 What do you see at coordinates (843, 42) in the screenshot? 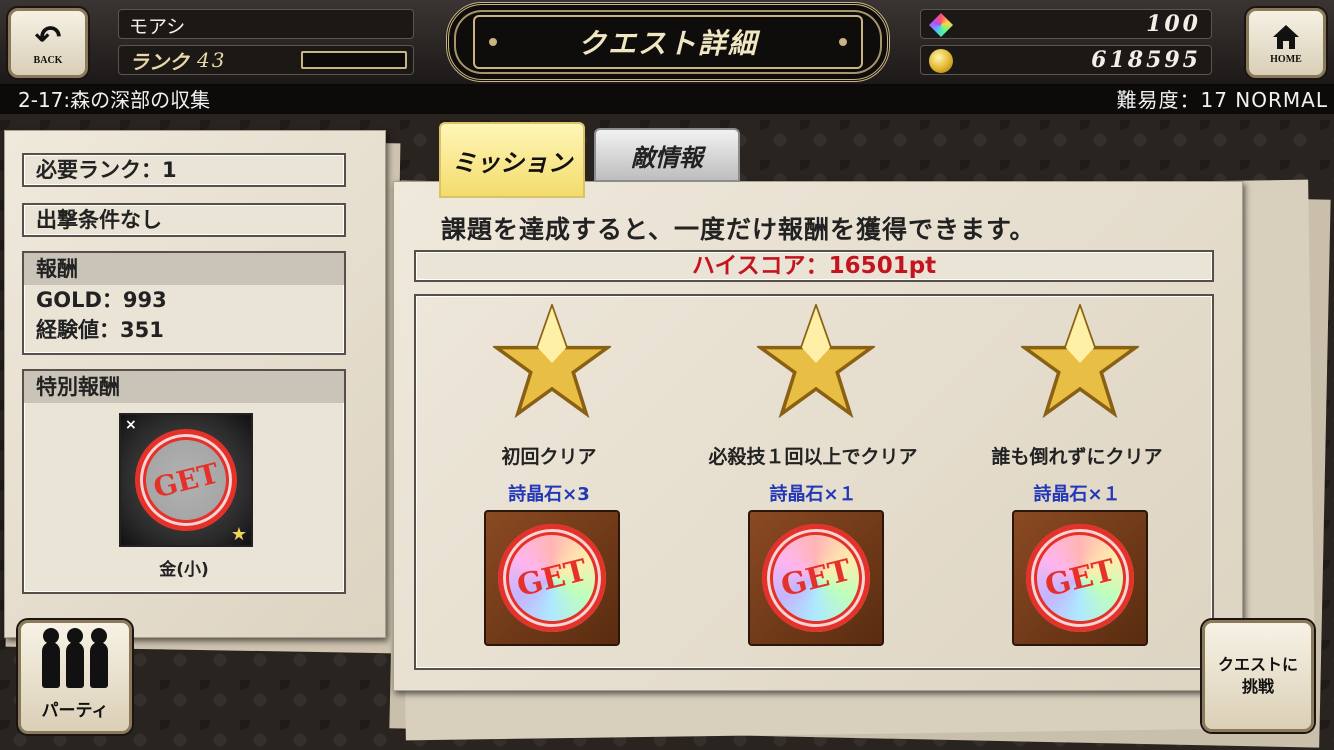
I see `title-ornament-right` at bounding box center [843, 42].